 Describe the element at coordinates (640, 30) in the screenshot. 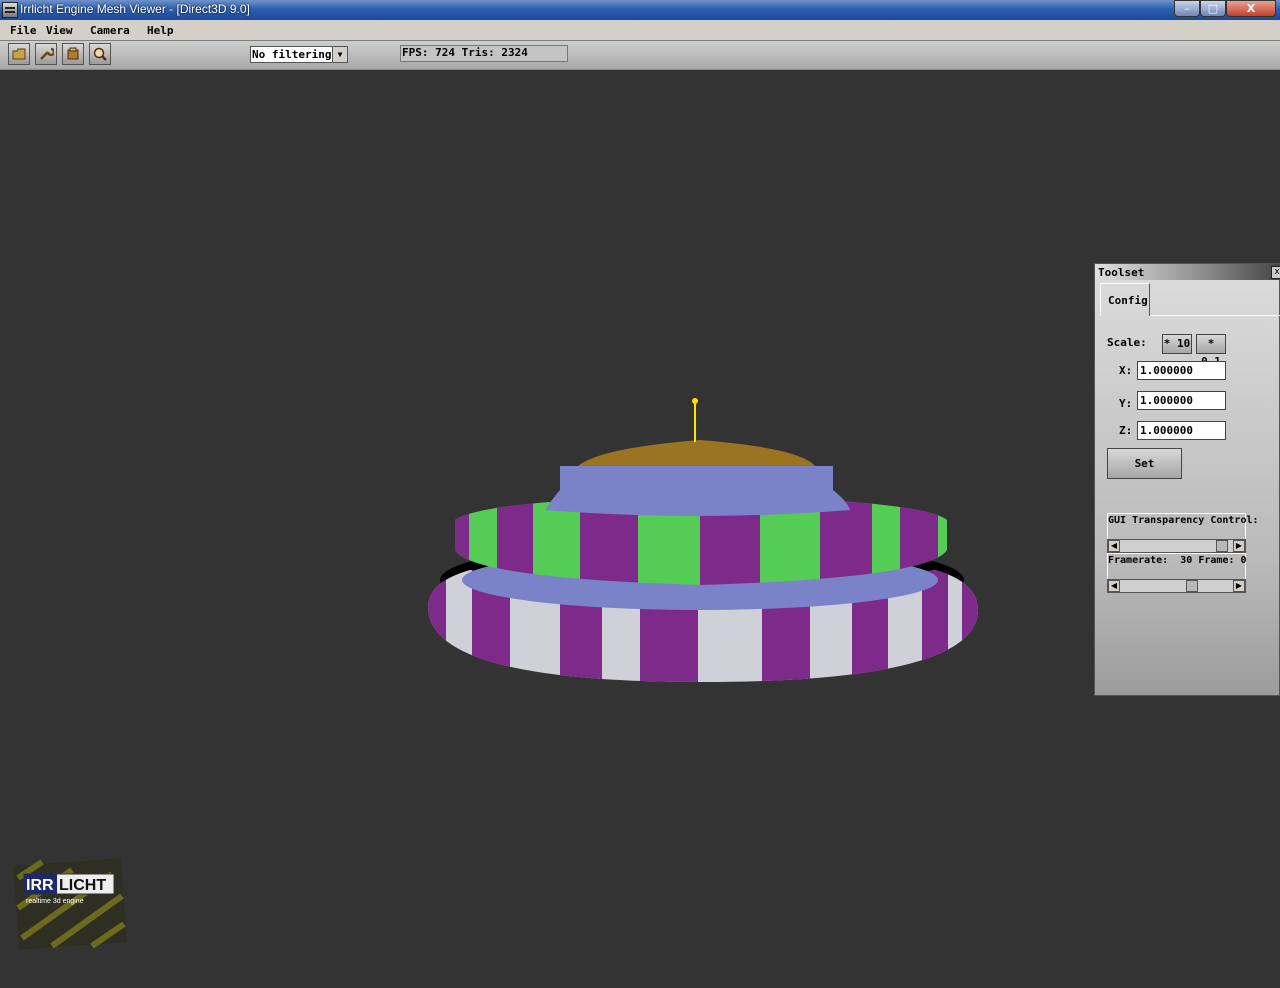

I see `menu-bar: File View Camera Help` at that location.